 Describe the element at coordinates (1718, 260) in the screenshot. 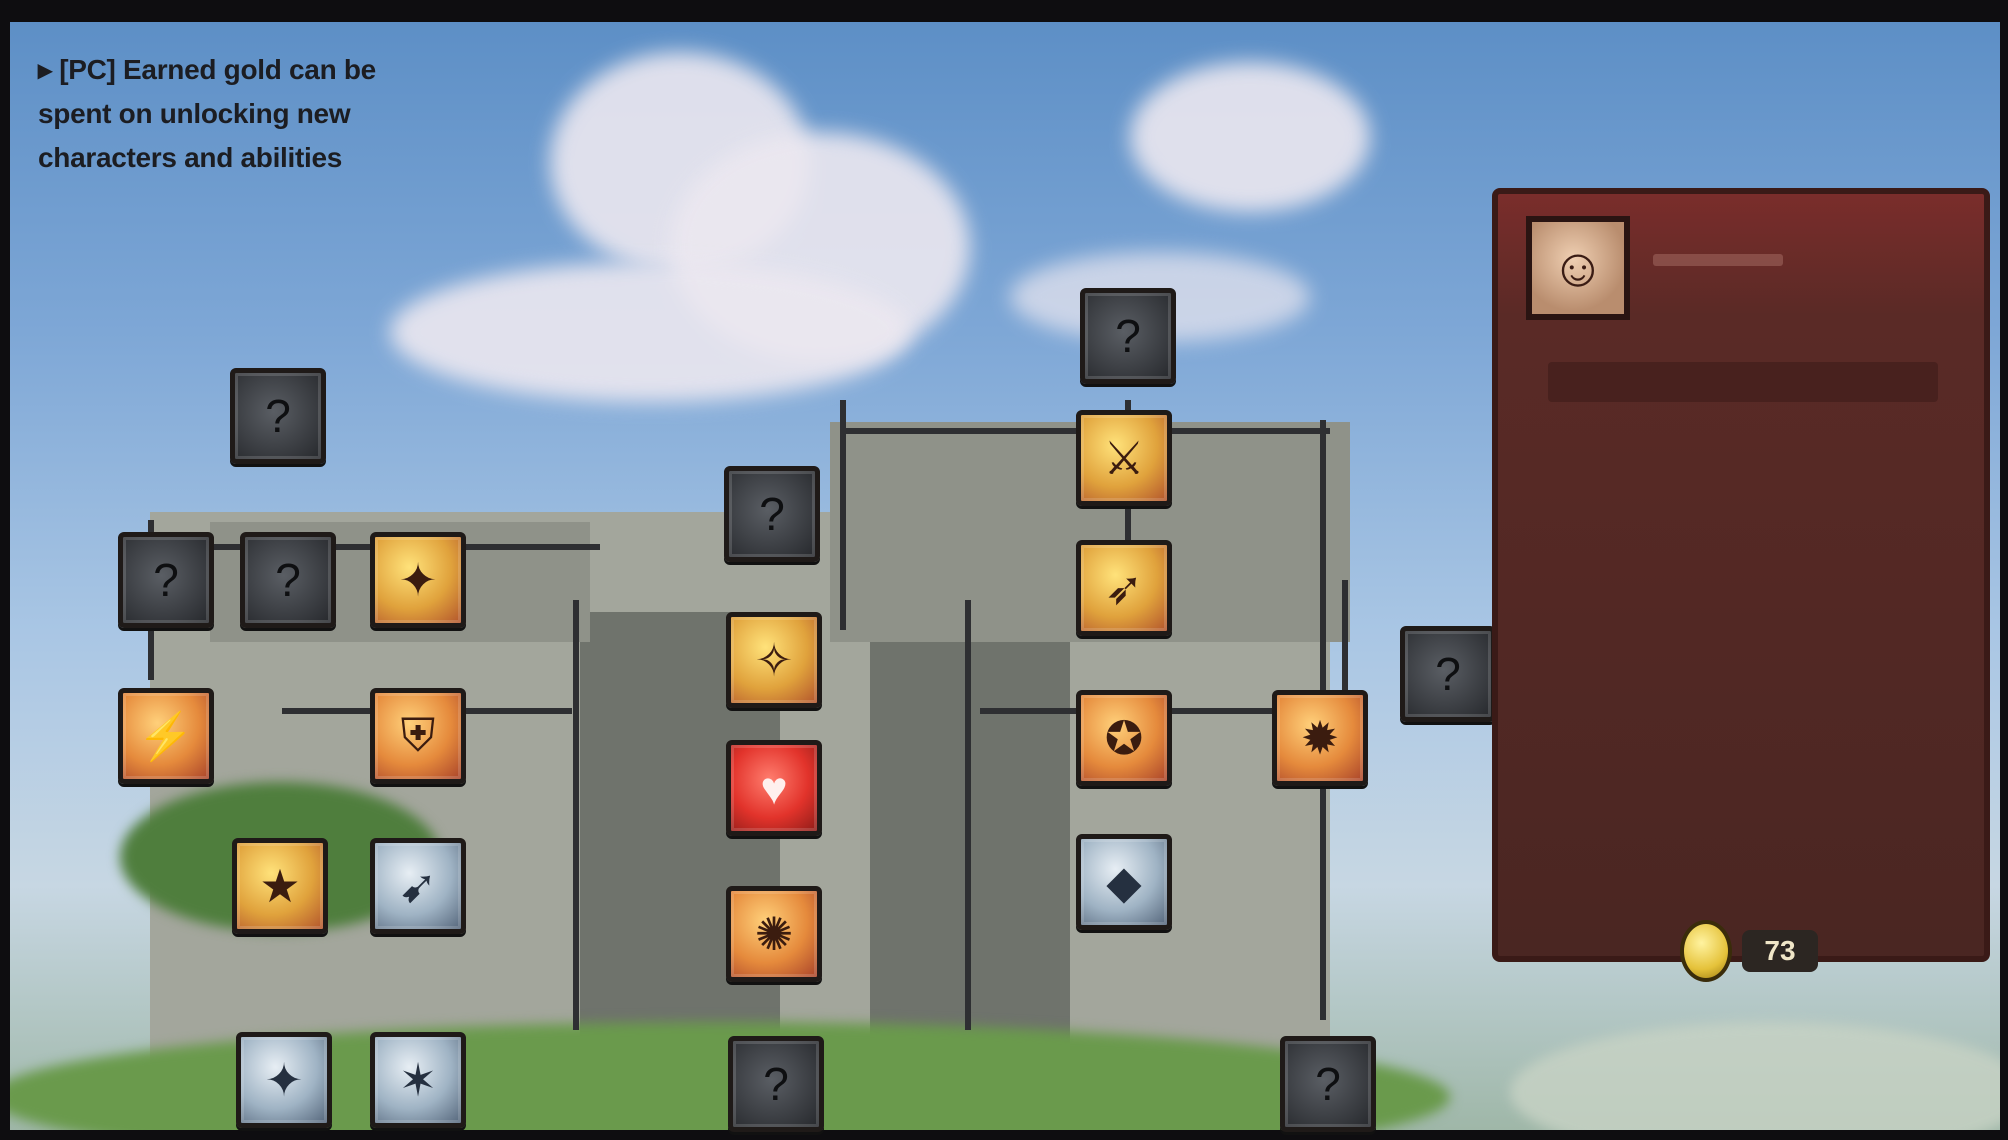

I see `panel-title-bar` at that location.